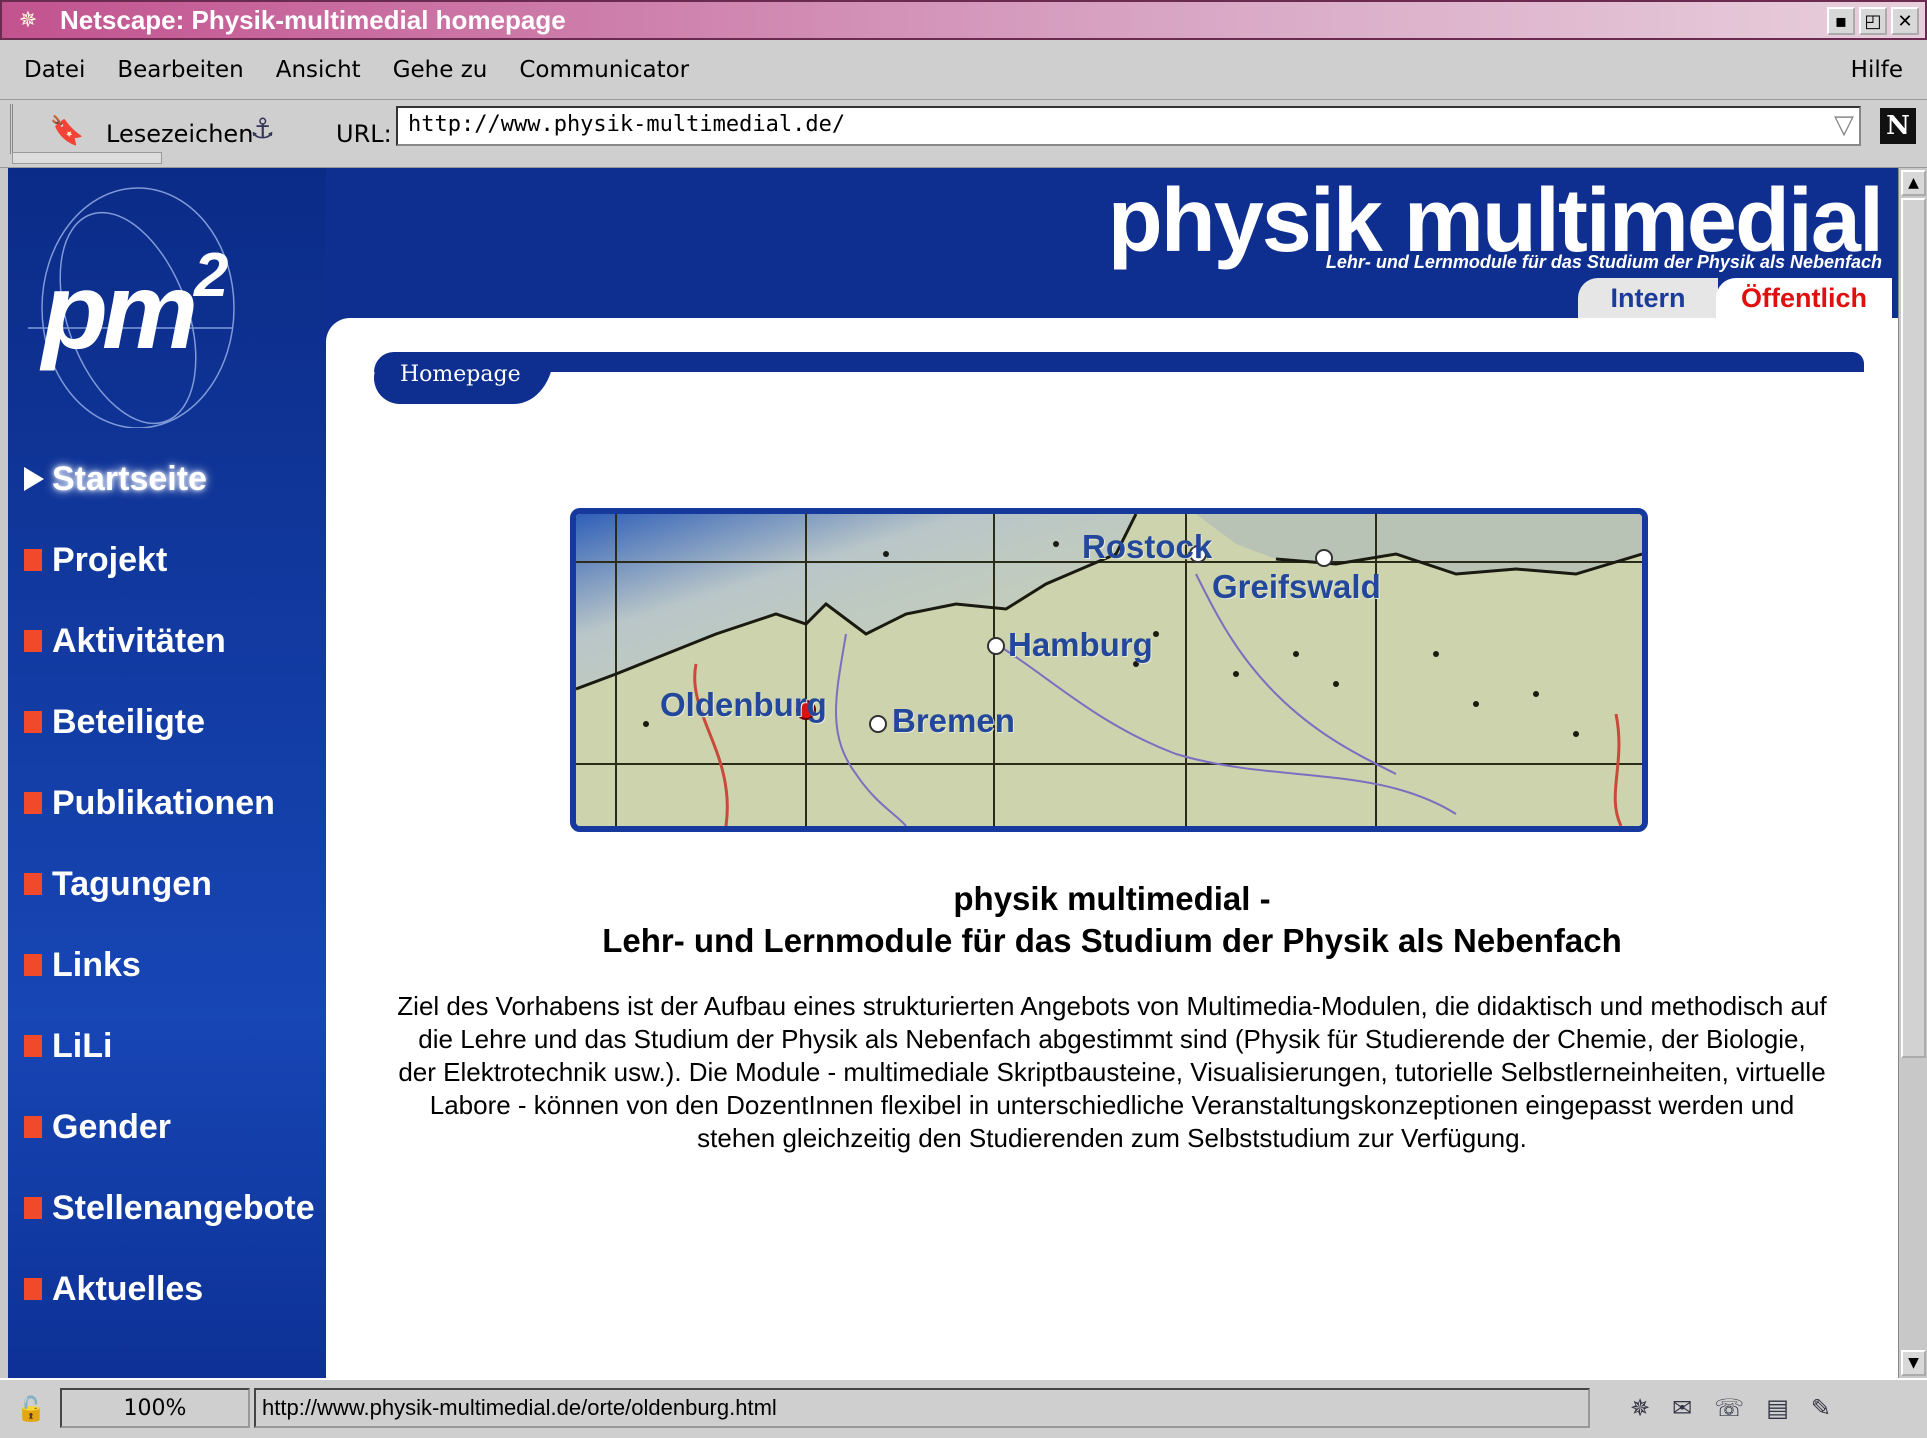 This screenshot has width=1927, height=1438. I want to click on menu-hilfe: Hilfe, so click(1877, 70).